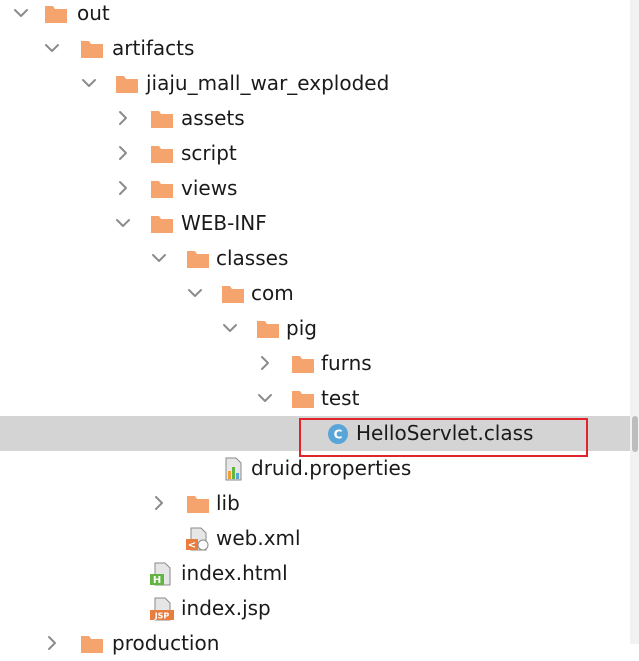 The image size is (639, 661). Describe the element at coordinates (252, 258) in the screenshot. I see `tree-item-label: classes` at that location.